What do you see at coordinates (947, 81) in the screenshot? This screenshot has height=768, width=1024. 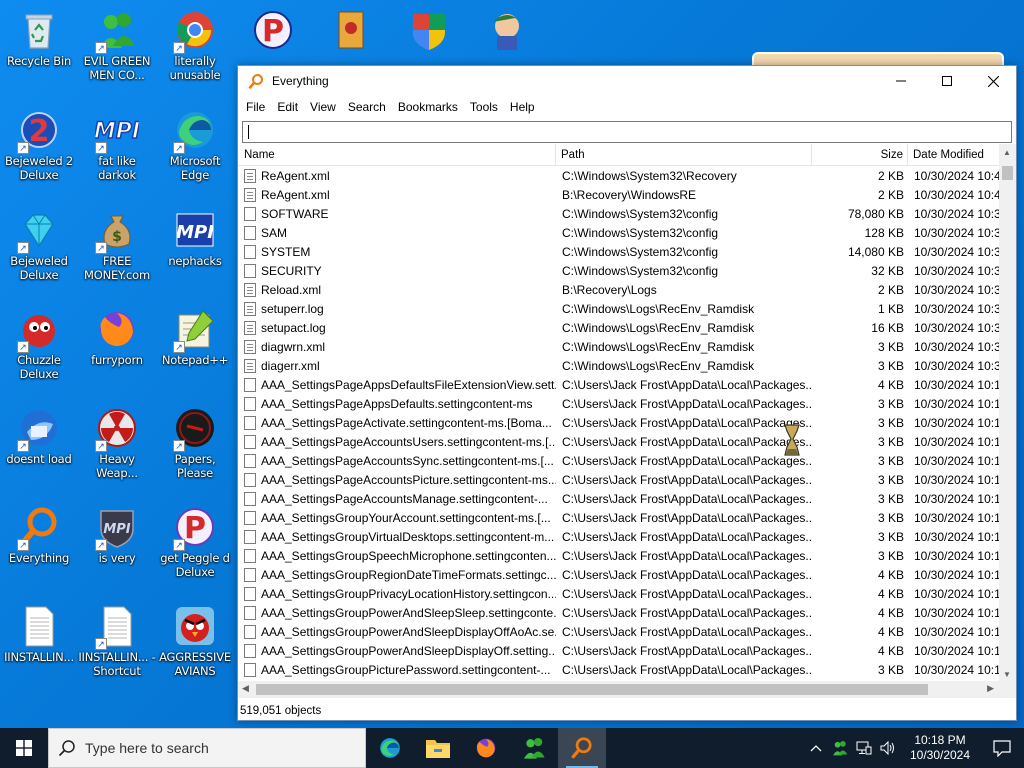 I see `maximize-button` at bounding box center [947, 81].